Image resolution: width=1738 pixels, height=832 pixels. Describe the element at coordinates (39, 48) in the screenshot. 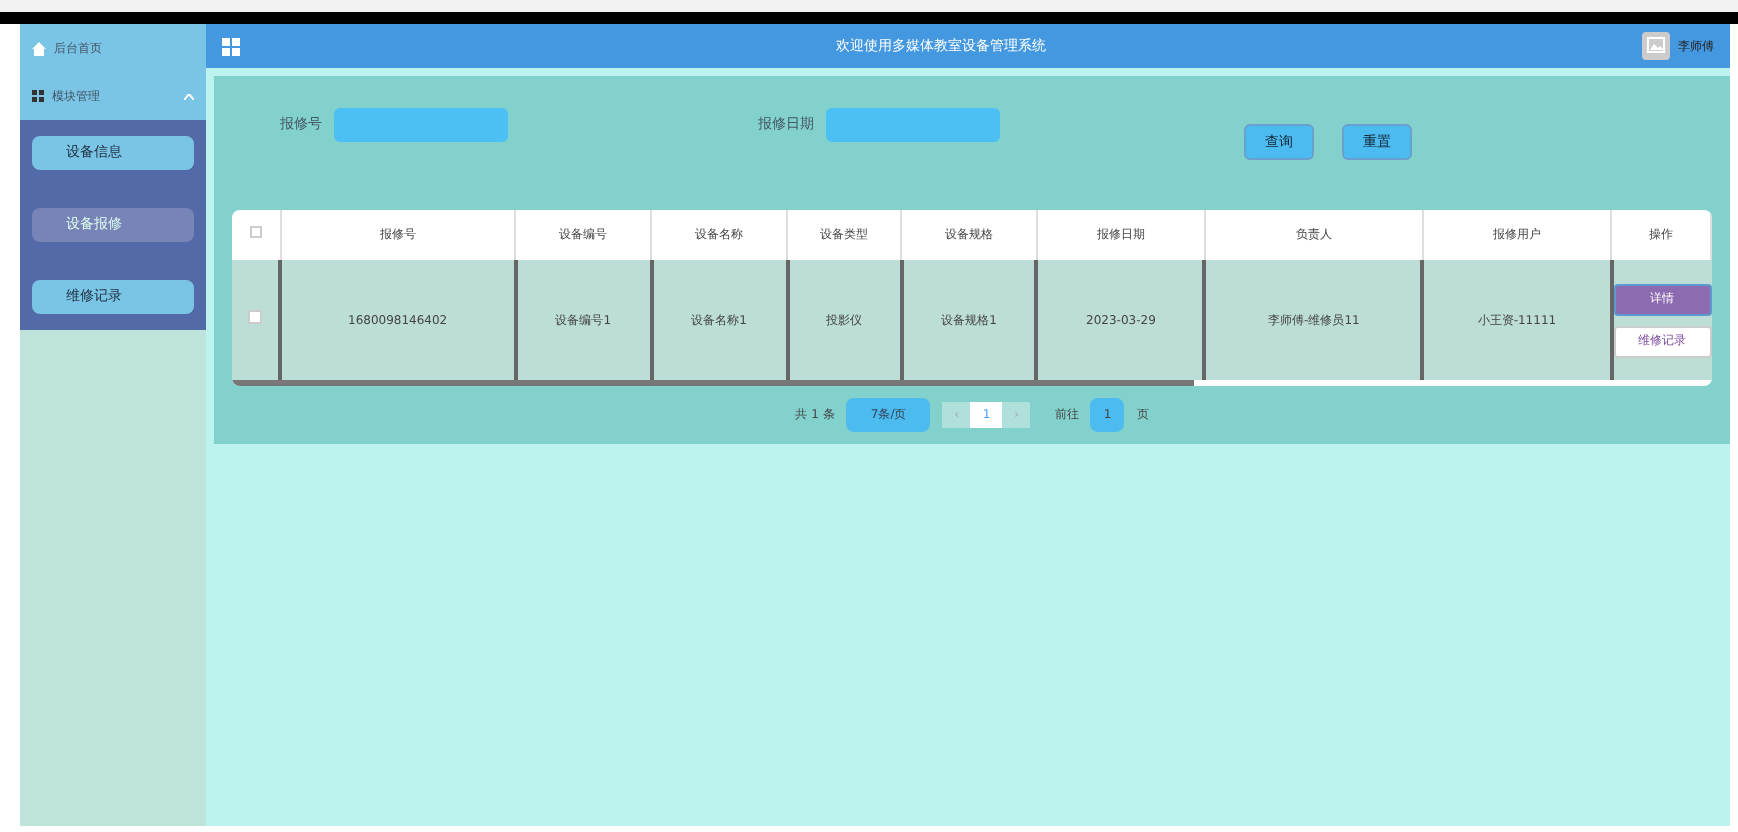

I see `home-icon` at that location.